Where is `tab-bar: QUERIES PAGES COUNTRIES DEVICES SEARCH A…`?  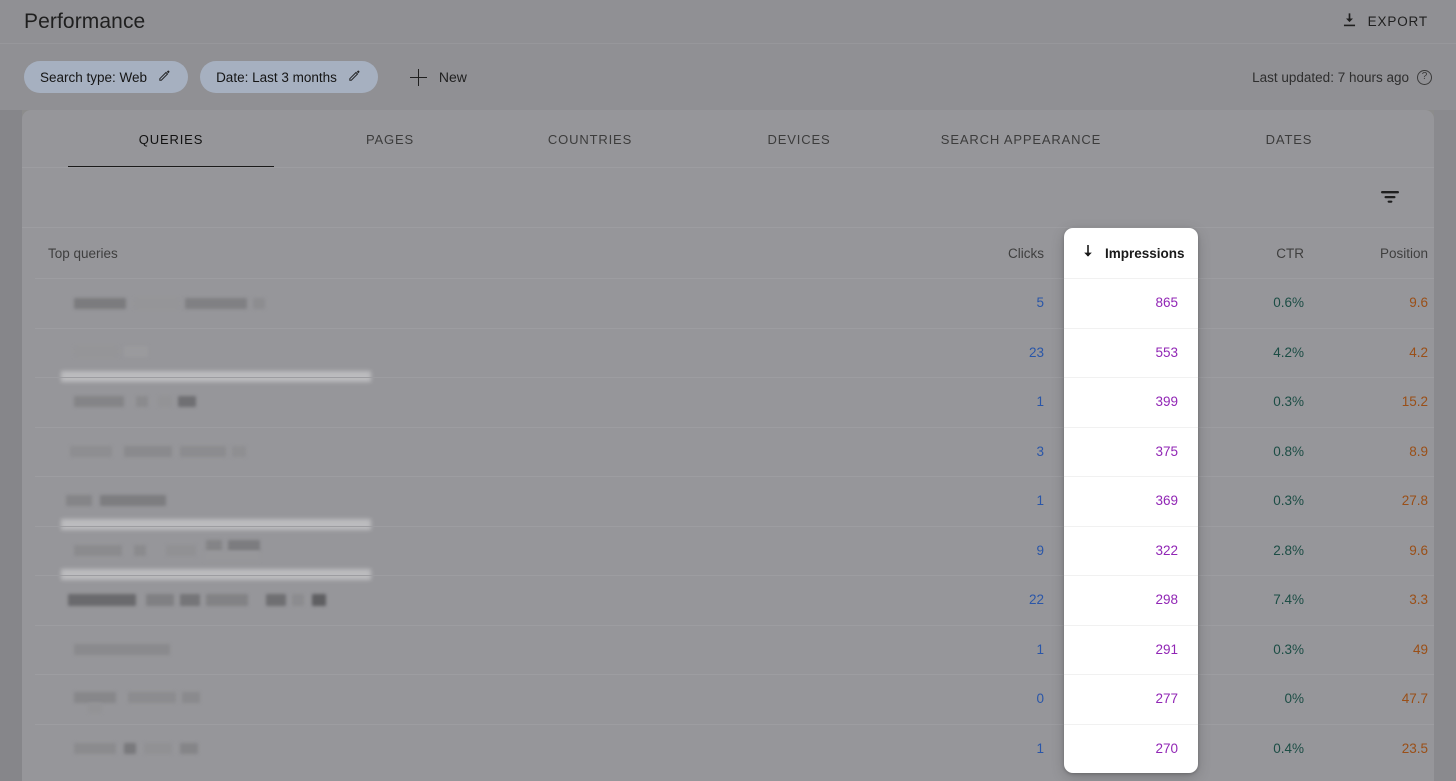
tab-bar: QUERIES PAGES COUNTRIES DEVICES SEARCH A… is located at coordinates (728, 139).